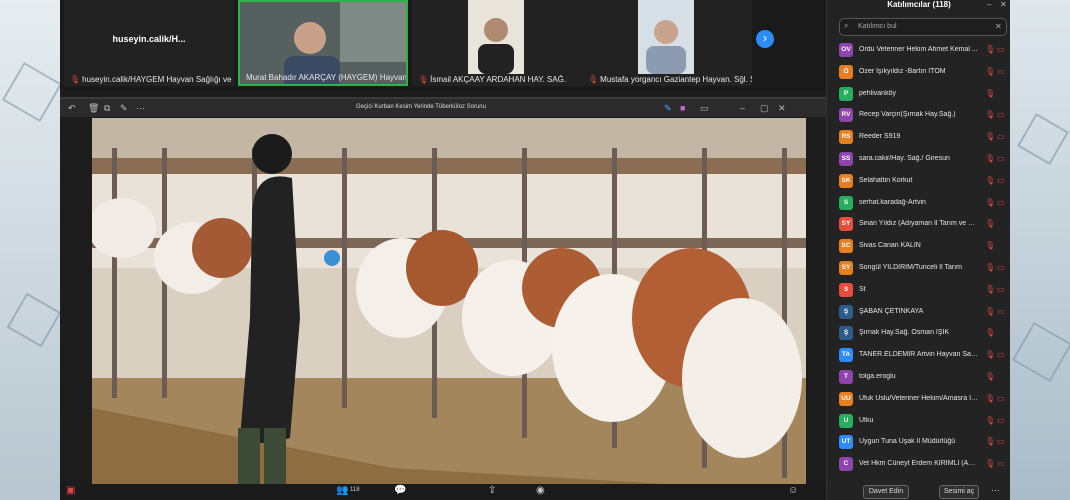  What do you see at coordinates (492, 490) in the screenshot?
I see `share-screen-icon: ⇪` at bounding box center [492, 490].